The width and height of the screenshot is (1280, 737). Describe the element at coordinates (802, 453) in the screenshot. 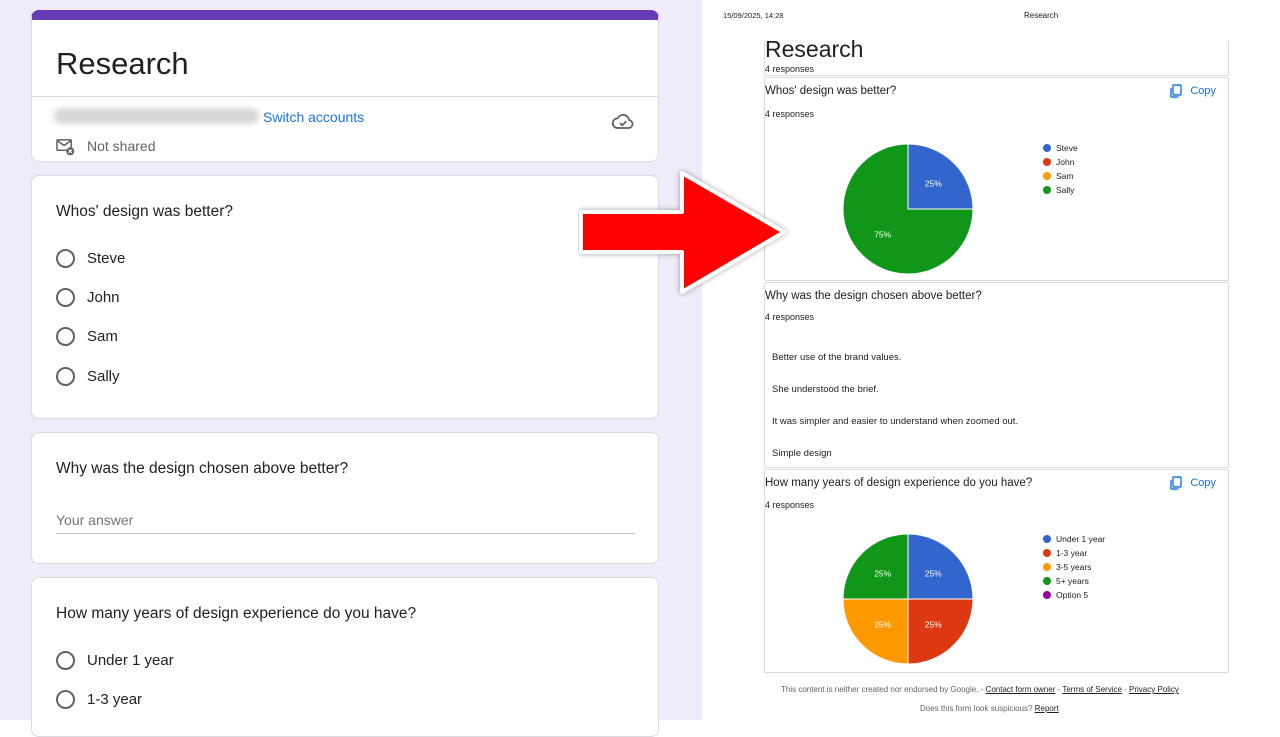

I see `text-response: Simple design` at that location.